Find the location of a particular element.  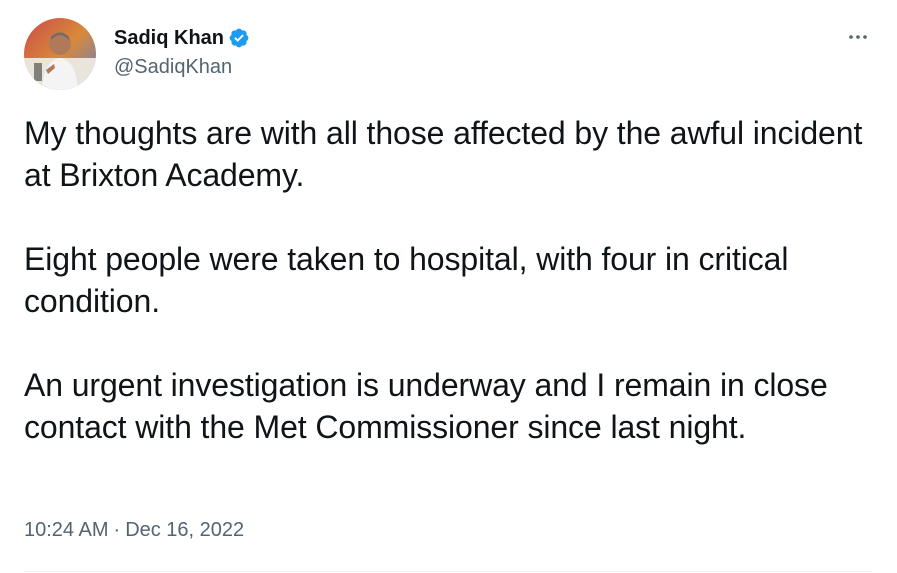

more-horizontal-icon is located at coordinates (858, 37).